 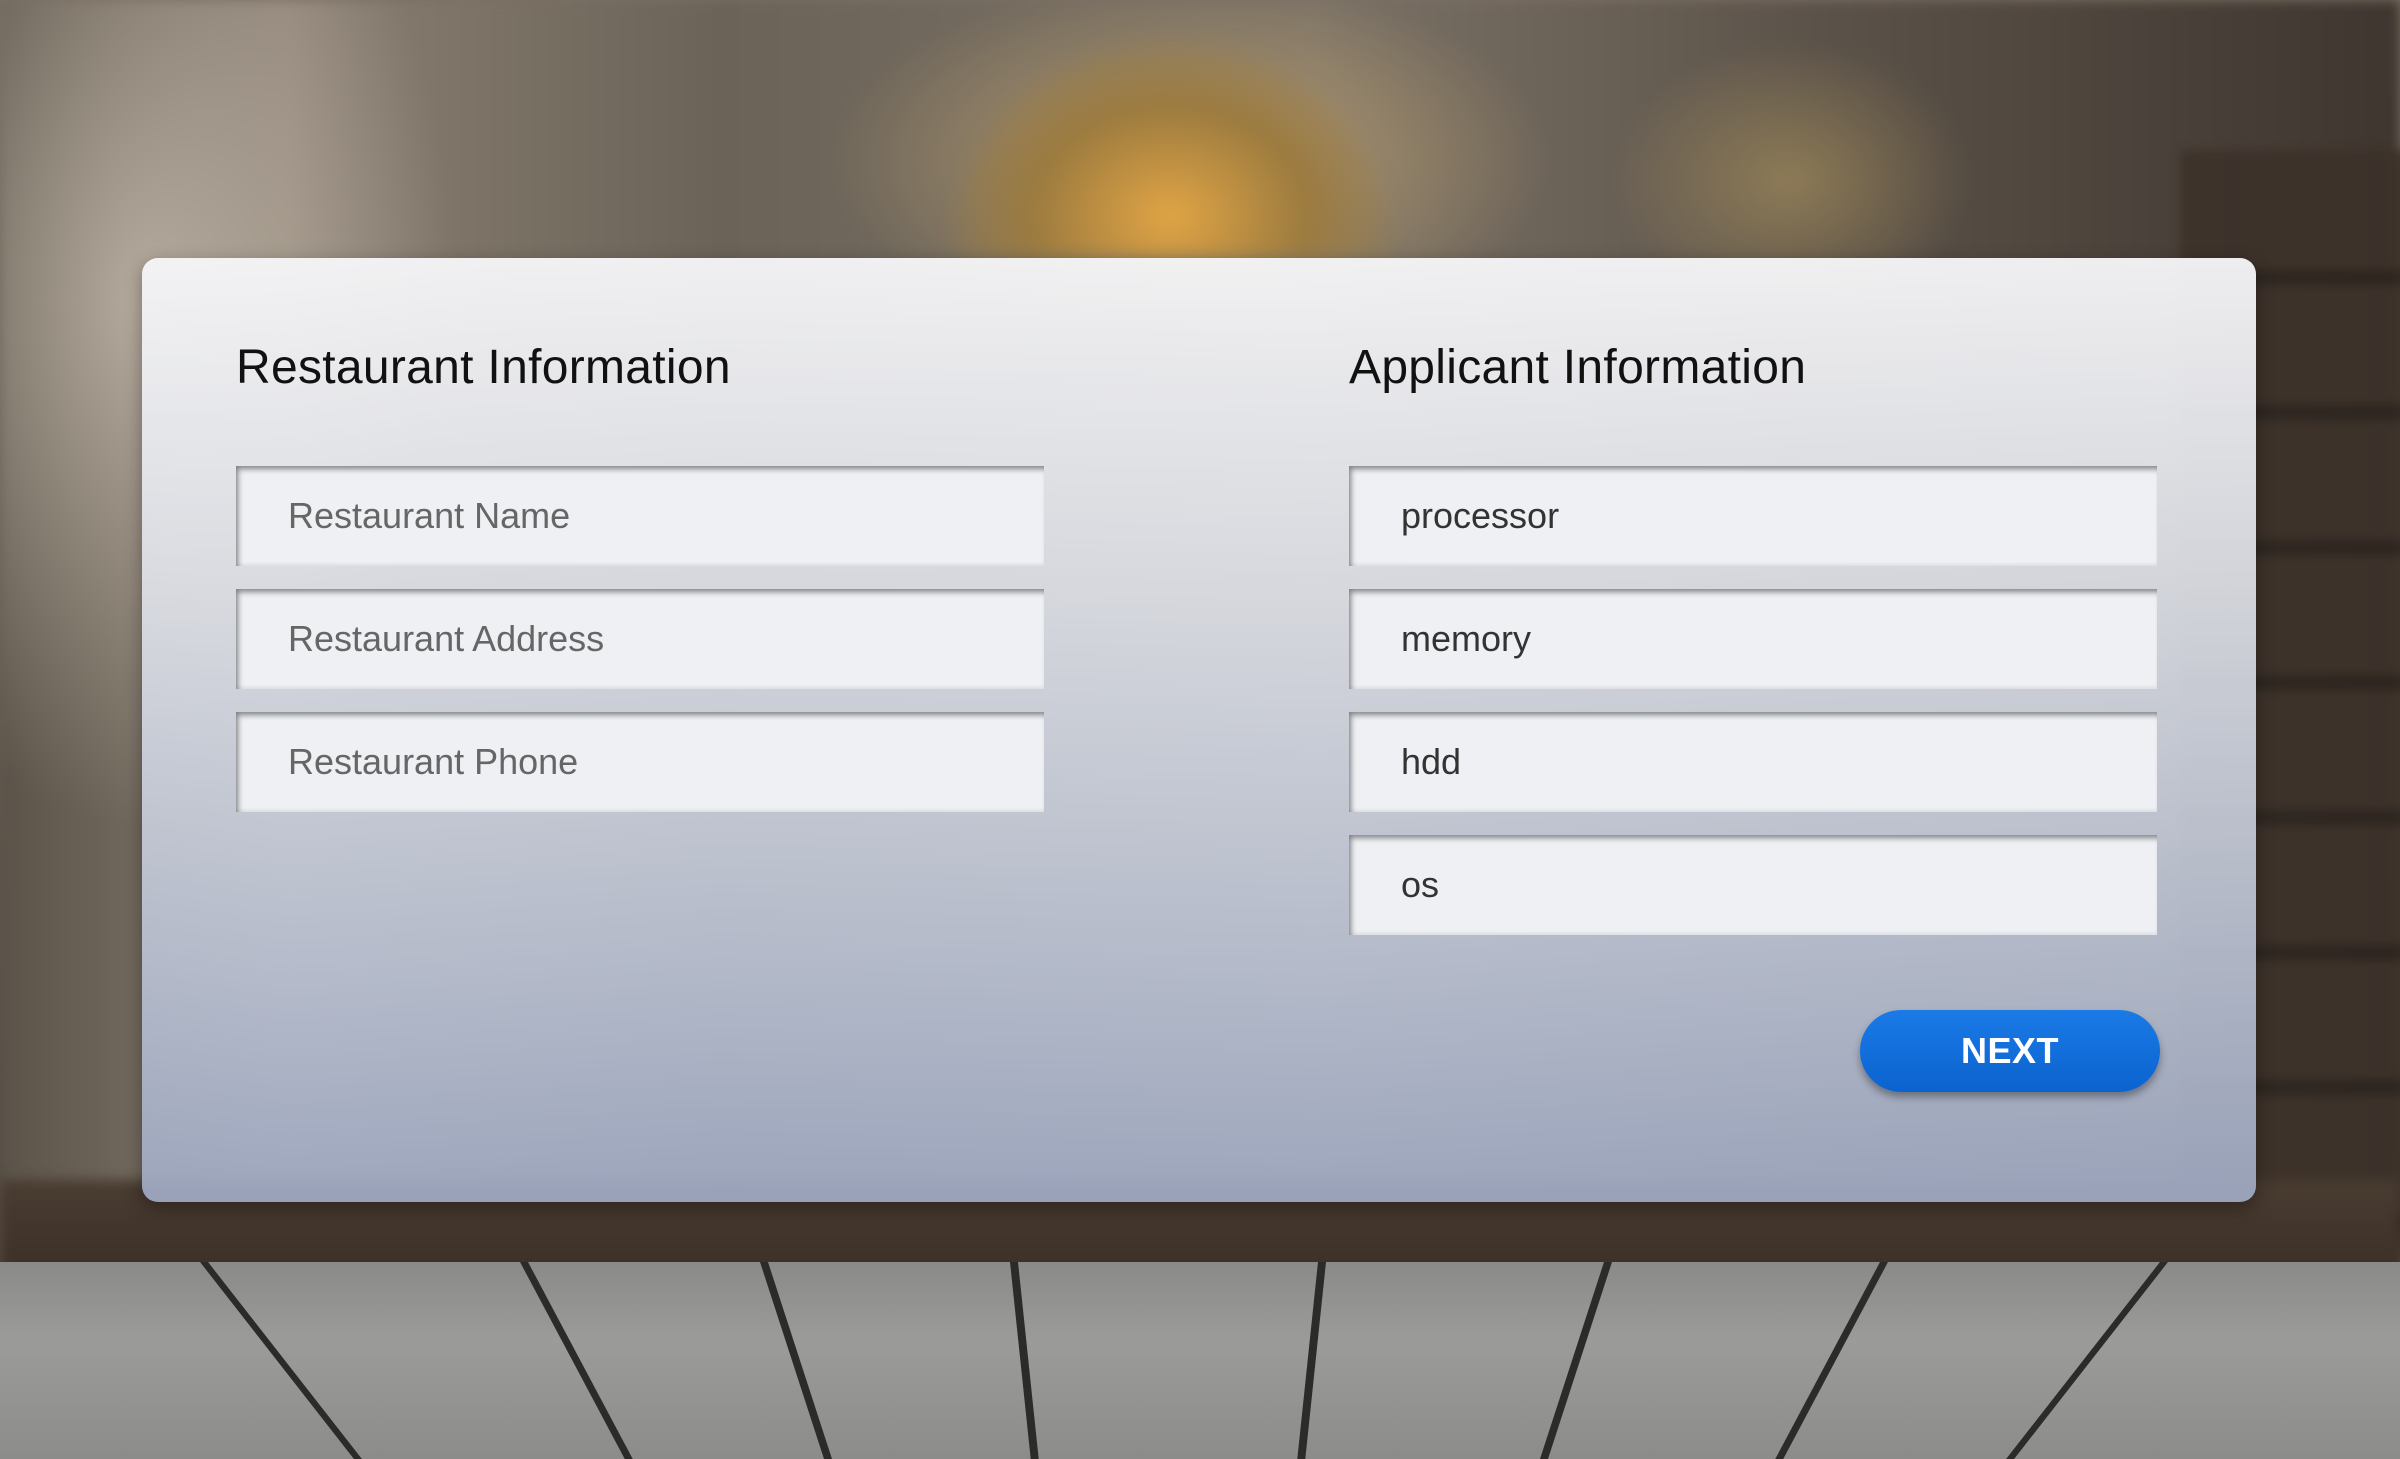 What do you see at coordinates (640, 639) in the screenshot?
I see `restaurant-address-input` at bounding box center [640, 639].